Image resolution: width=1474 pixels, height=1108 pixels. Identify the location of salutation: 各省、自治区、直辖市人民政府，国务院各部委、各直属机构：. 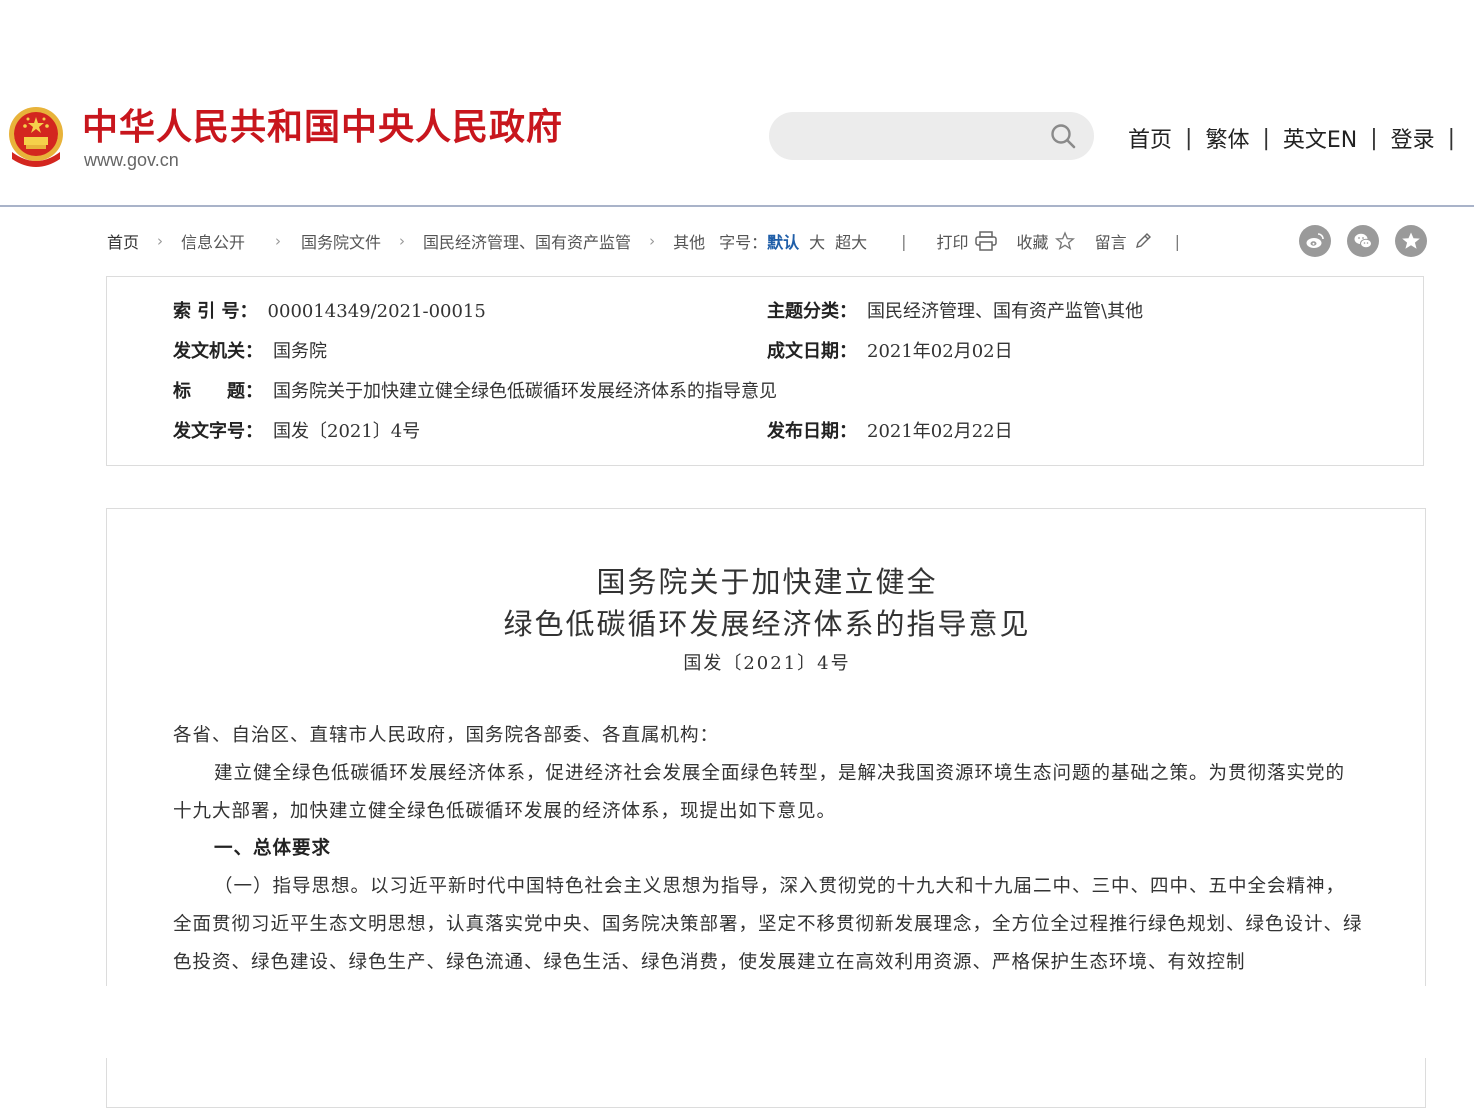
(446, 735).